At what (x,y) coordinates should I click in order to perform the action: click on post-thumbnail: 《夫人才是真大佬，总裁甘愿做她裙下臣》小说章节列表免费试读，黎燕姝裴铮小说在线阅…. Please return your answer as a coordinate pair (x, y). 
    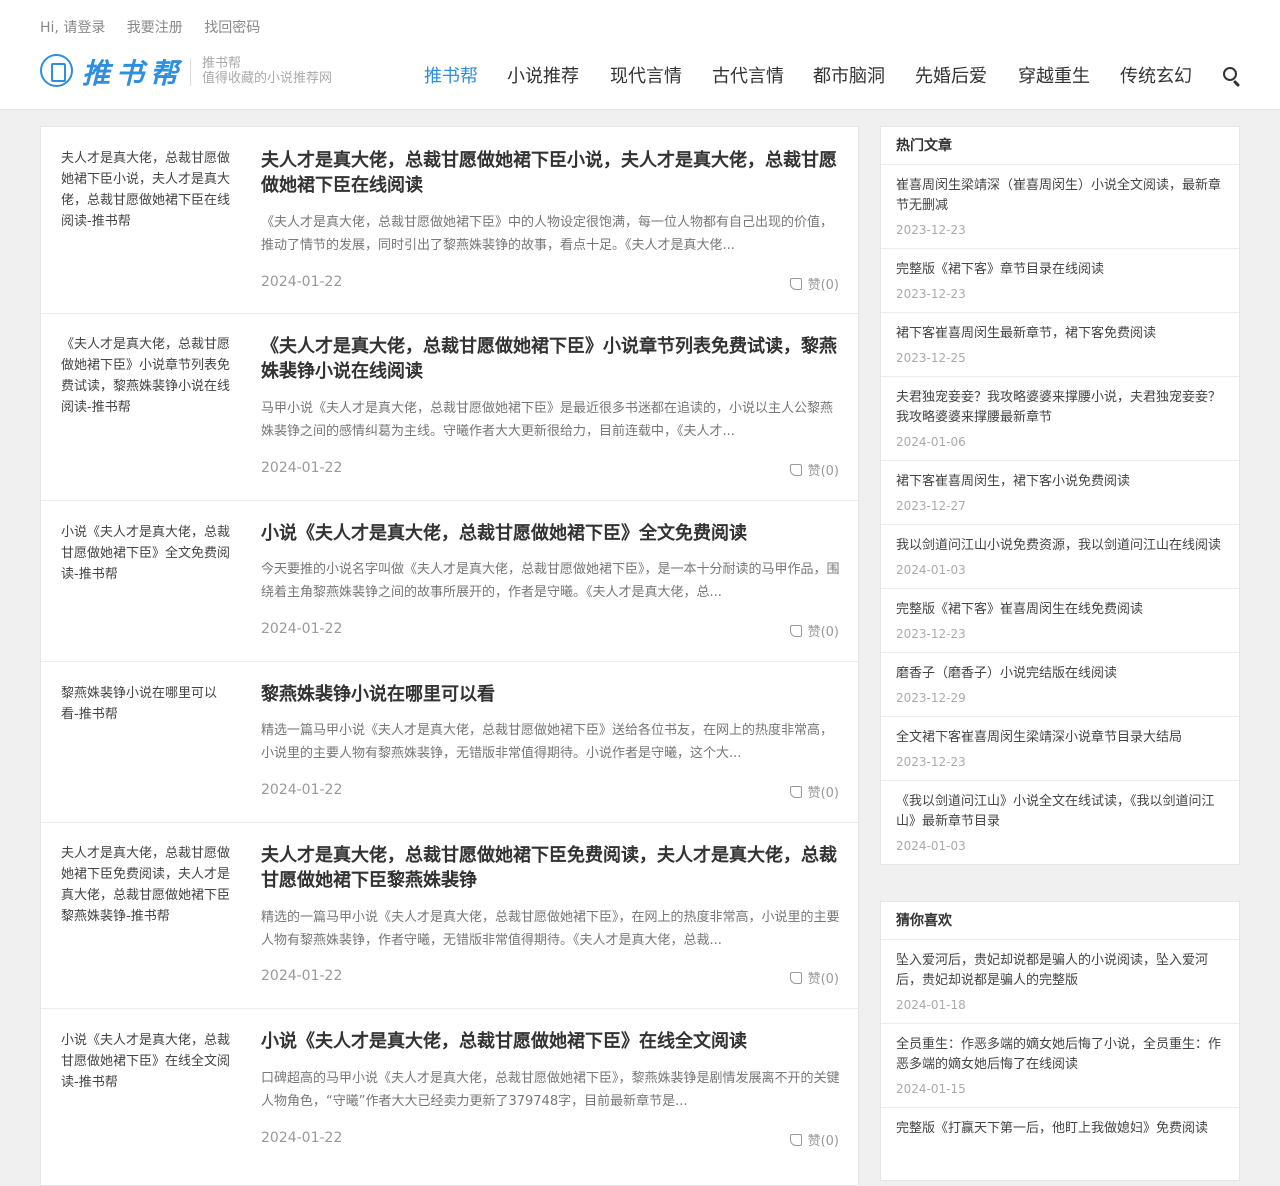
    Looking at the image, I should click on (147, 376).